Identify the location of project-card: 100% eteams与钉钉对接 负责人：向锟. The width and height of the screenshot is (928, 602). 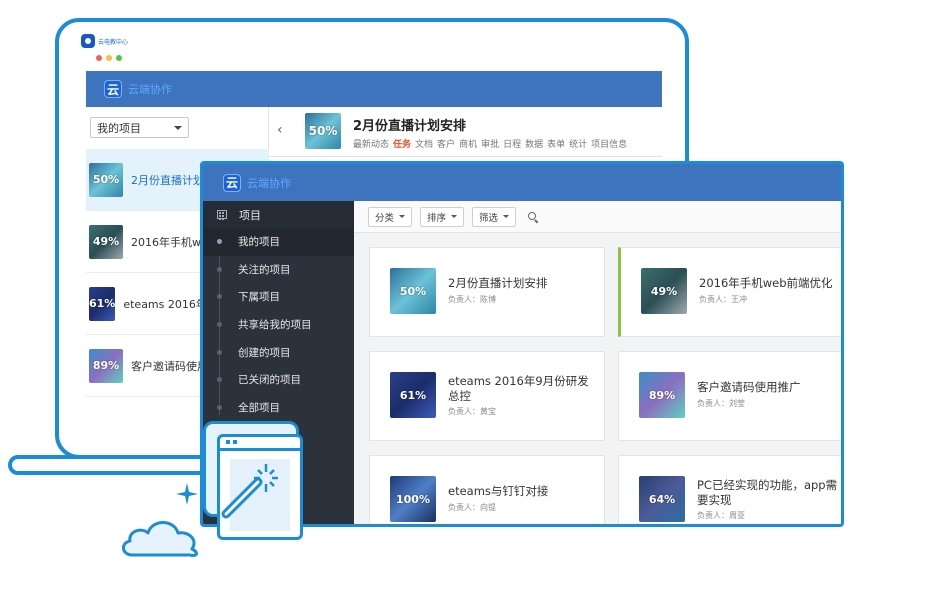
(487, 489).